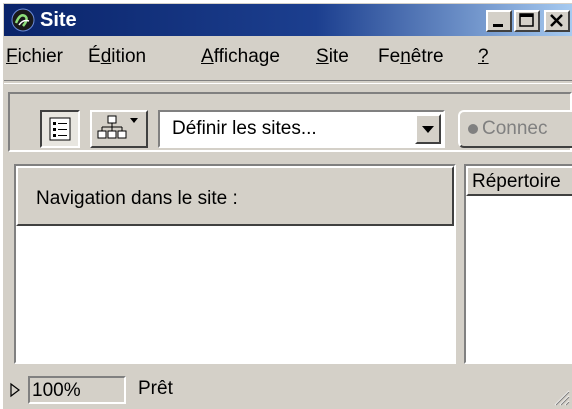 This screenshot has height=409, width=572. I want to click on menu-edition: Édition, so click(117, 57).